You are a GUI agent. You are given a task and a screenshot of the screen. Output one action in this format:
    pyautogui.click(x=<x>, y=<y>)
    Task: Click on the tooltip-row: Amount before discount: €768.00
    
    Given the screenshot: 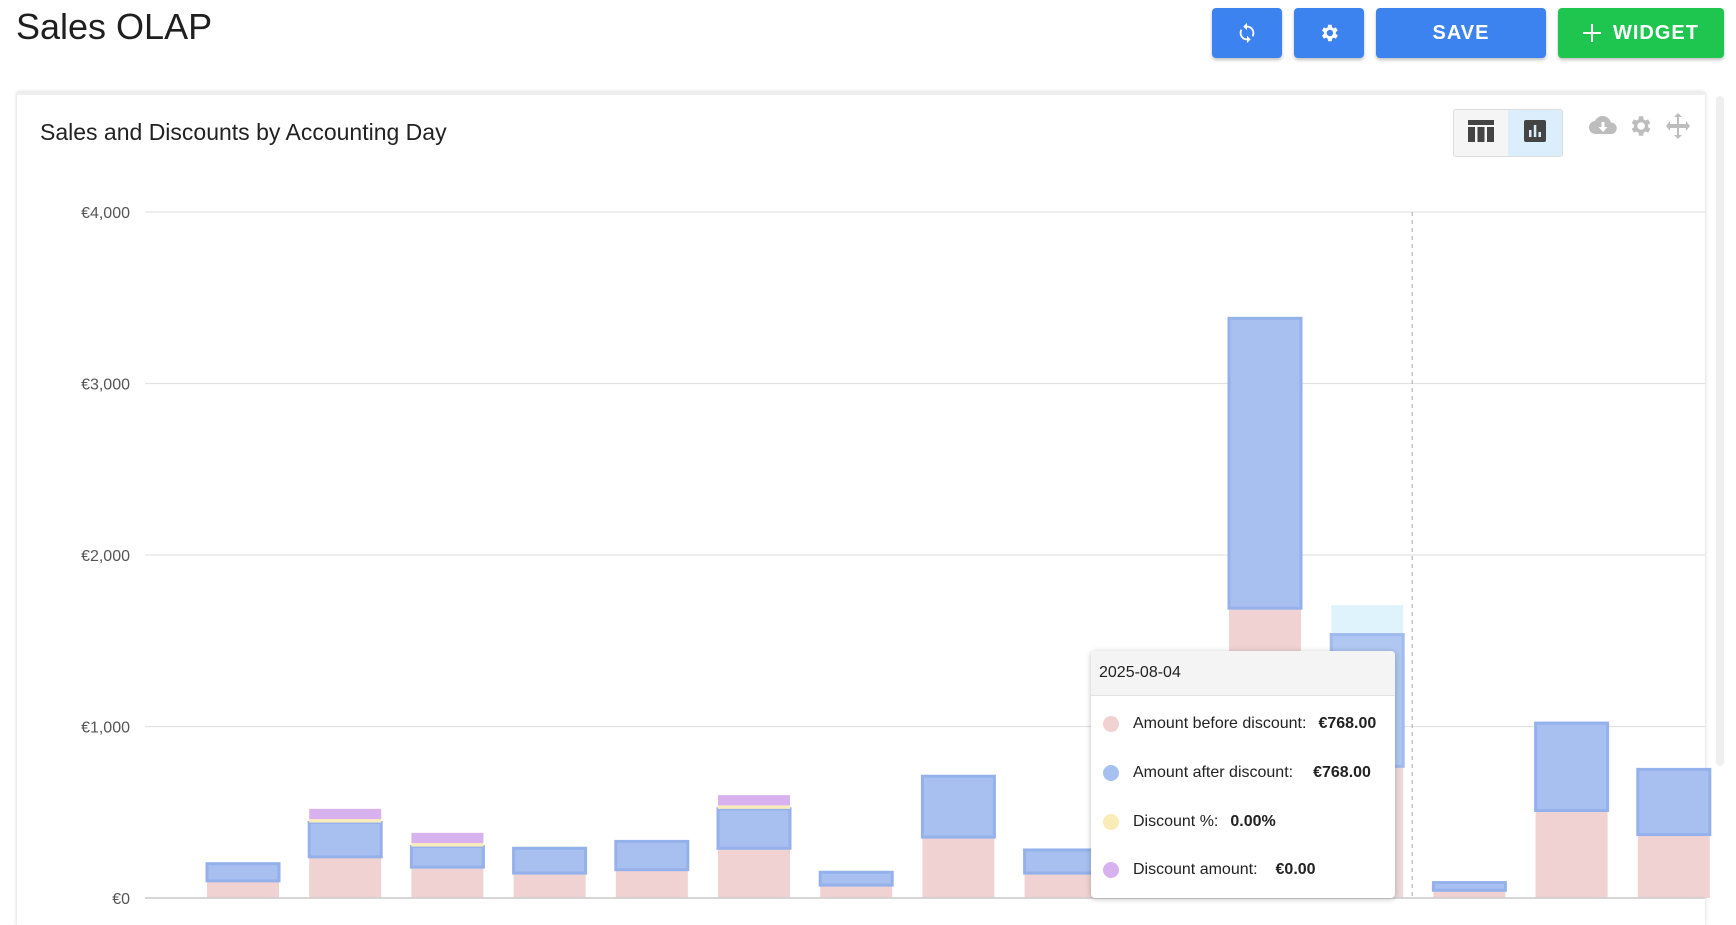 What is the action you would take?
    pyautogui.click(x=1239, y=724)
    